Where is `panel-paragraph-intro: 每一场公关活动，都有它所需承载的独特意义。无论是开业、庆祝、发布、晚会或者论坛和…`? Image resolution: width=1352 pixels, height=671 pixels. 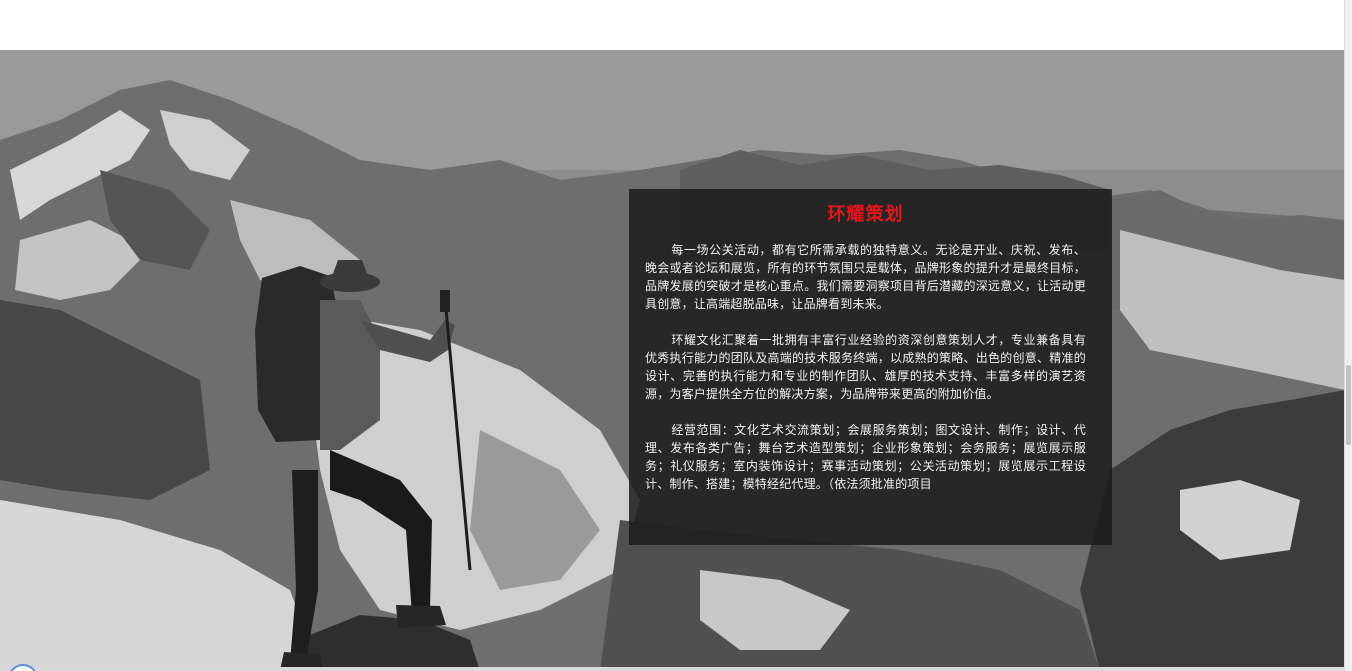 panel-paragraph-intro: 每一场公关活动，都有它所需承载的独特意义。无论是开业、庆祝、发布、晚会或者论坛和… is located at coordinates (865, 277).